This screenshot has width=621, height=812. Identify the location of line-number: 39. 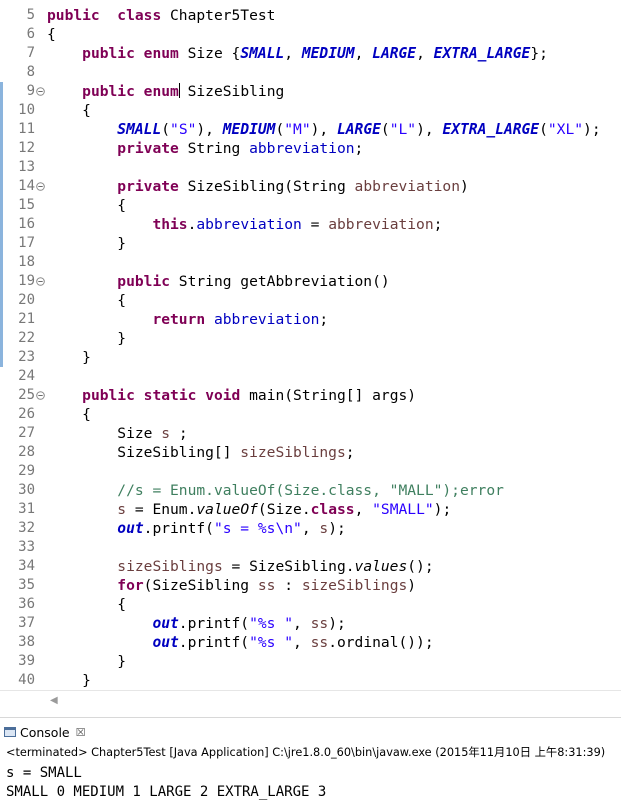
(26, 661).